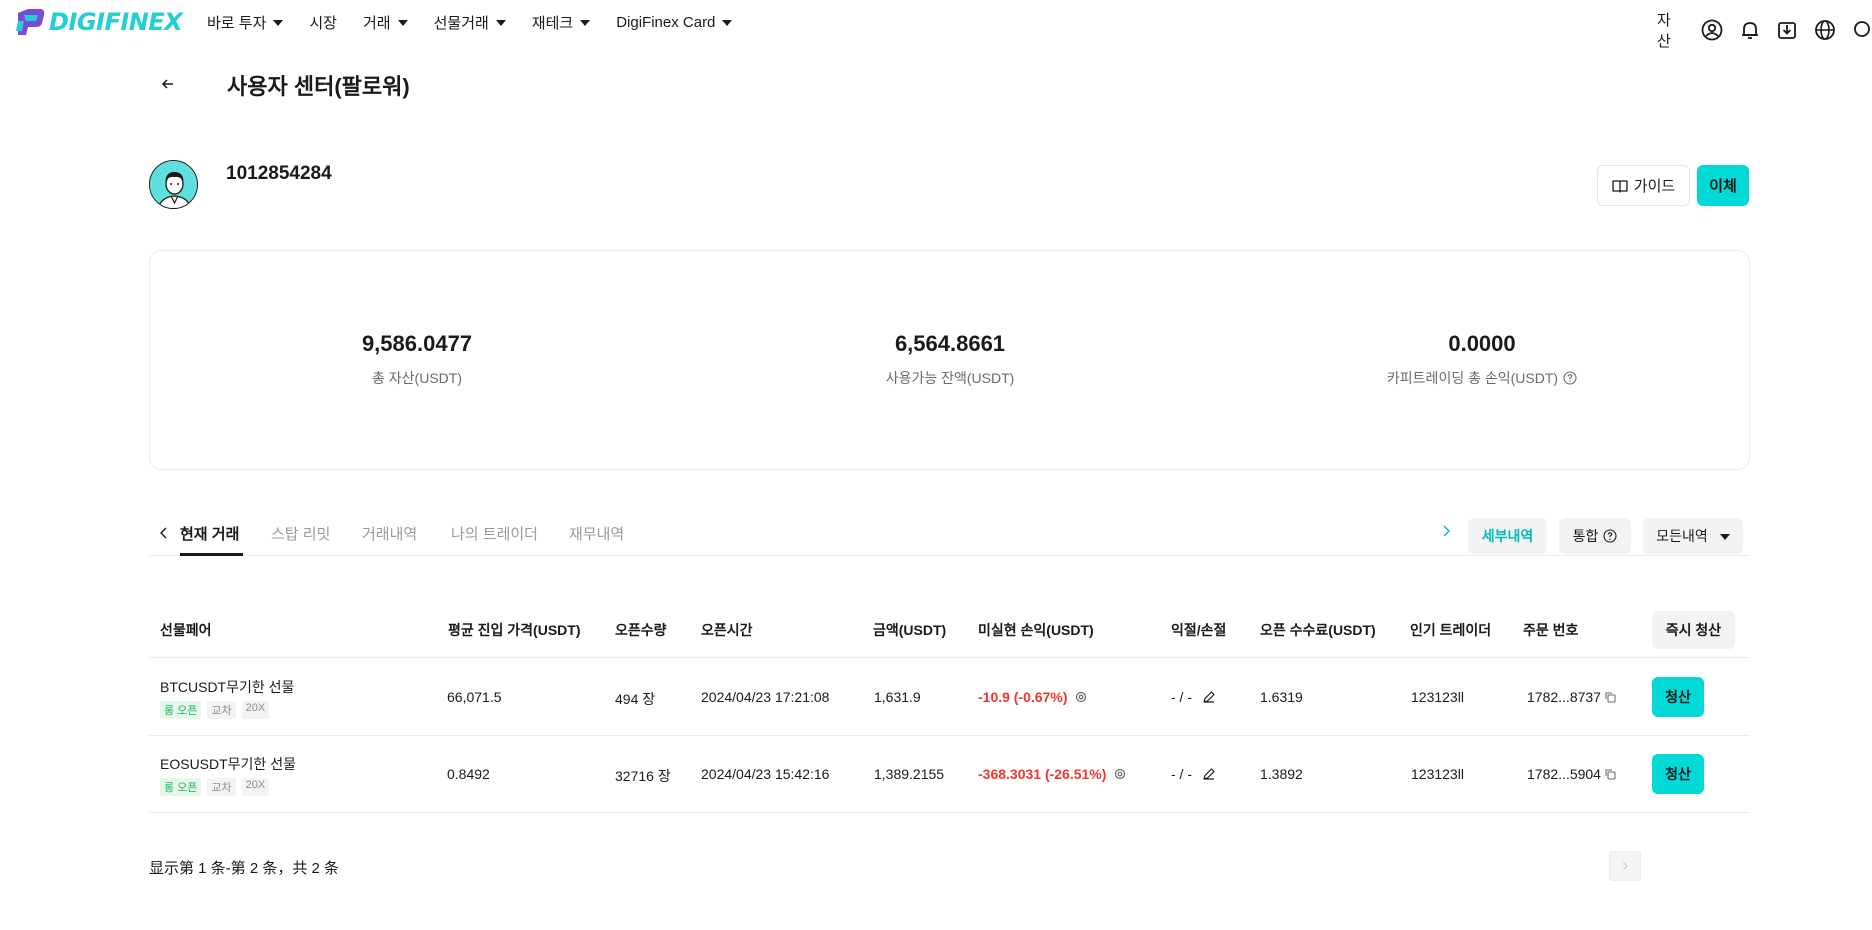 This screenshot has width=1872, height=930. What do you see at coordinates (1451, 630) in the screenshot?
I see `col-trader: 인기 트레이더` at bounding box center [1451, 630].